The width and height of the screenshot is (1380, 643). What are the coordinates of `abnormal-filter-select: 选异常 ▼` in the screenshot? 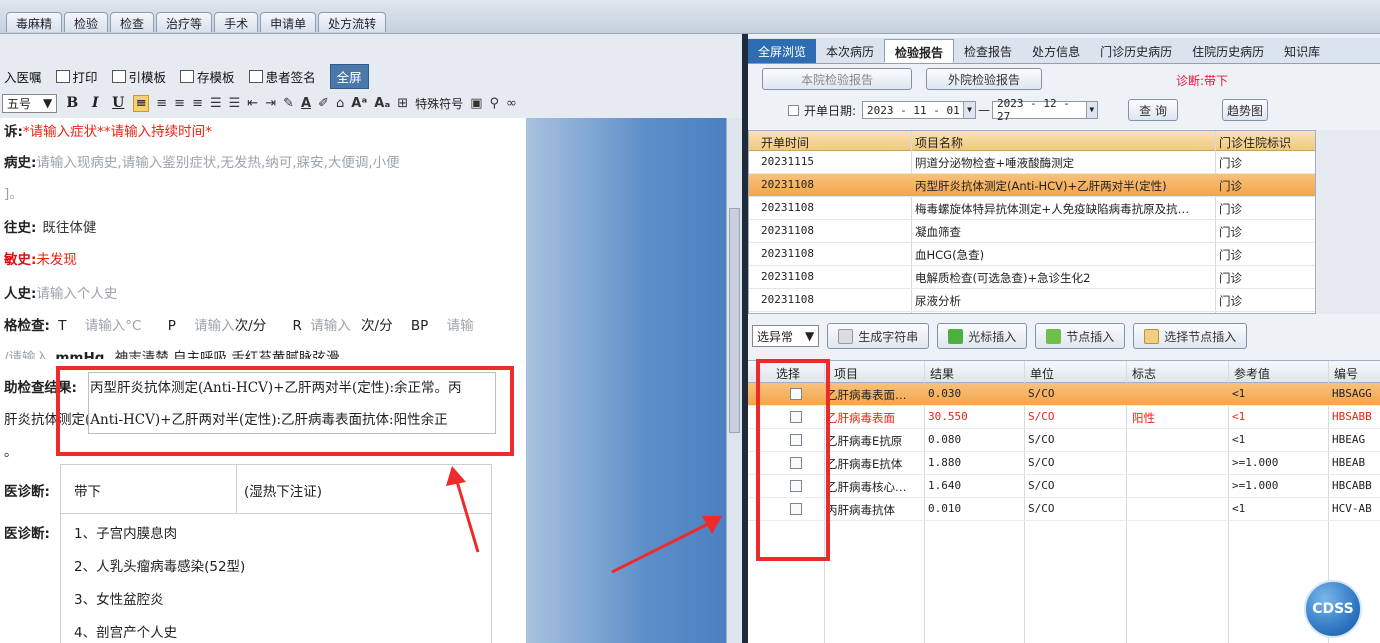 It's located at (786, 336).